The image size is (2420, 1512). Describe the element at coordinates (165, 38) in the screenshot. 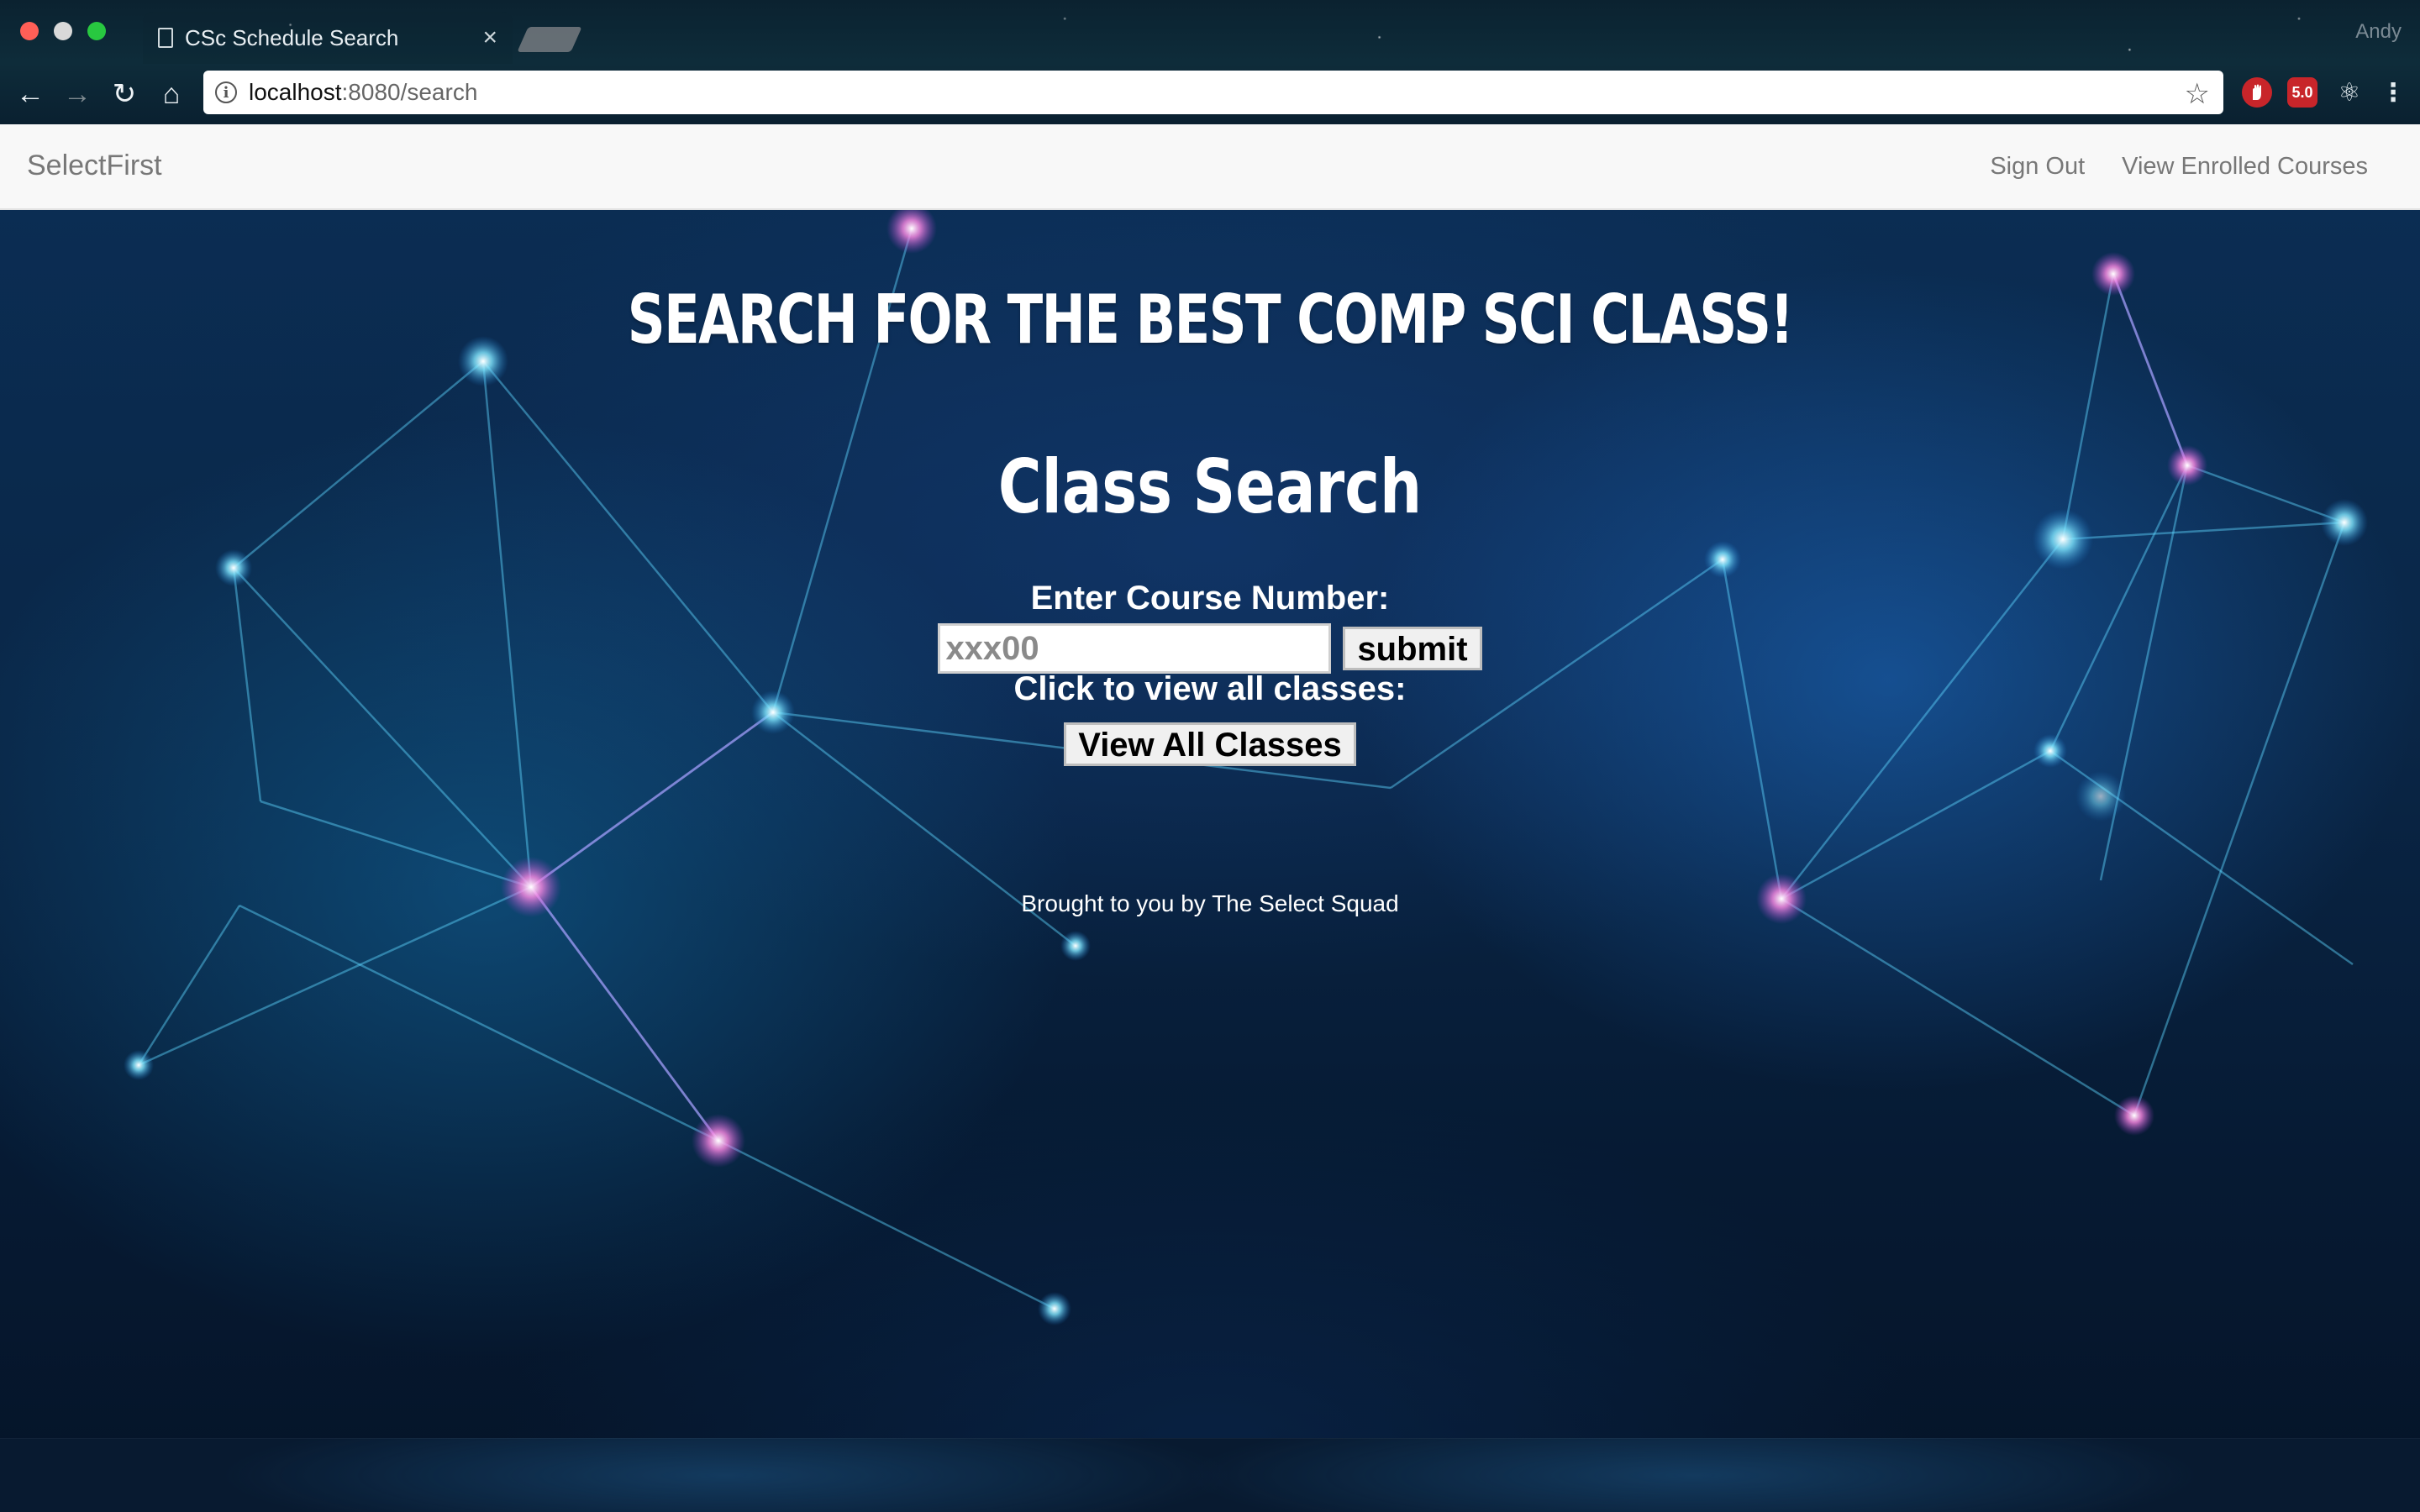

I see `document-icon` at that location.